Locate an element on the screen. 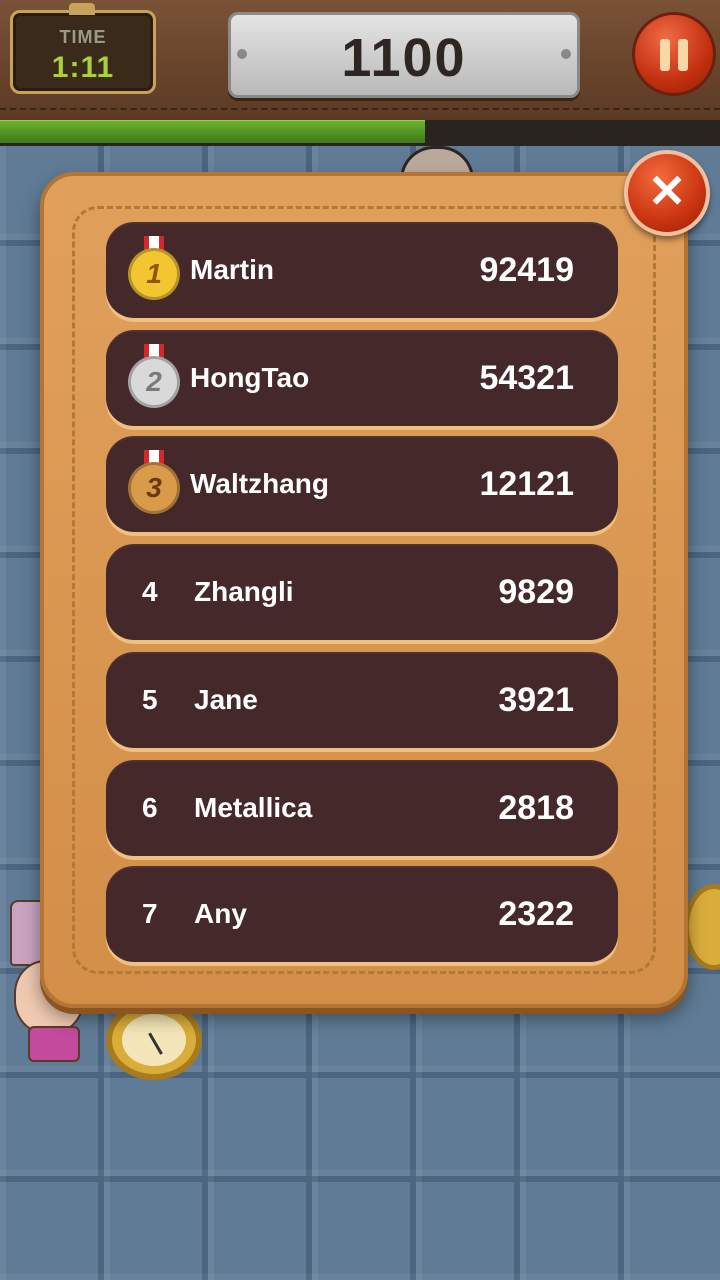  score-display: 1100 is located at coordinates (404, 55).